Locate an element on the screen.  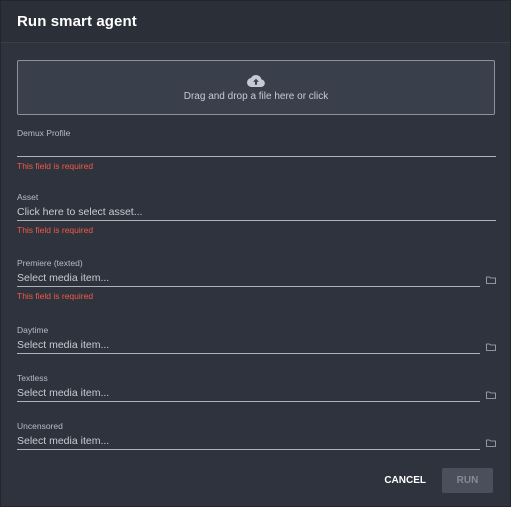
premiere-label: Premiere (texted) is located at coordinates (50, 263).